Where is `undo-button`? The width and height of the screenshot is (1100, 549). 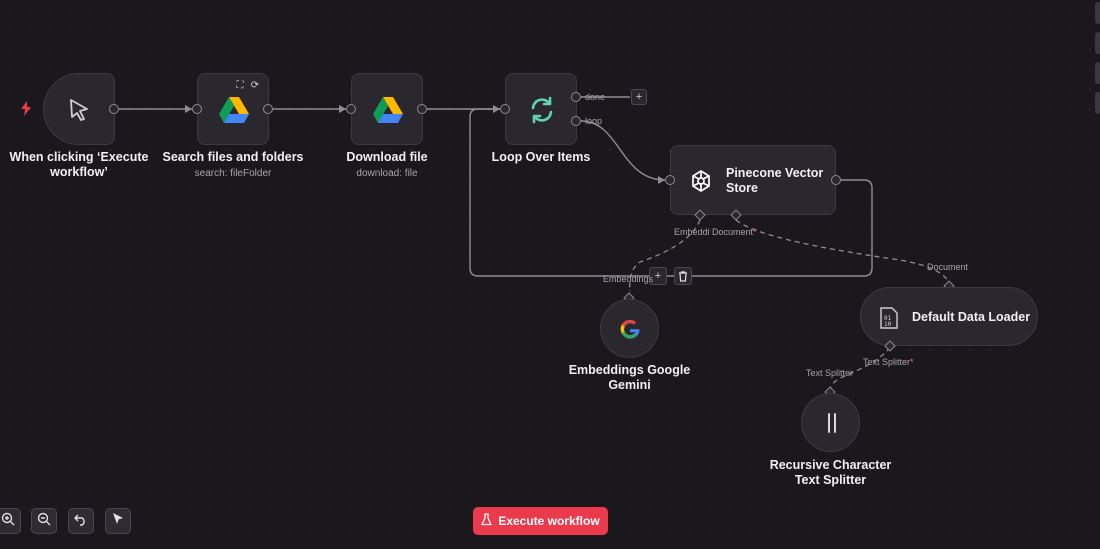
undo-button is located at coordinates (81, 521).